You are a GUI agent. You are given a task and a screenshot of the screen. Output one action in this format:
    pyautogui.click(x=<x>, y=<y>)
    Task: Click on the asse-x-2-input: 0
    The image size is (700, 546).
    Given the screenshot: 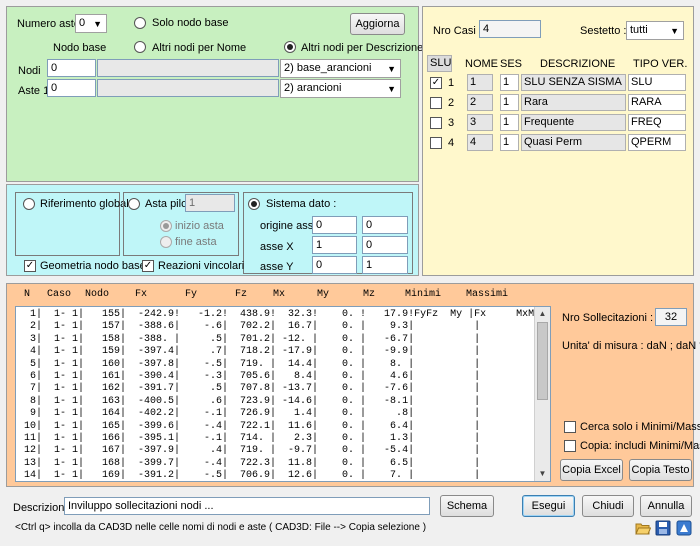 What is the action you would take?
    pyautogui.click(x=385, y=245)
    